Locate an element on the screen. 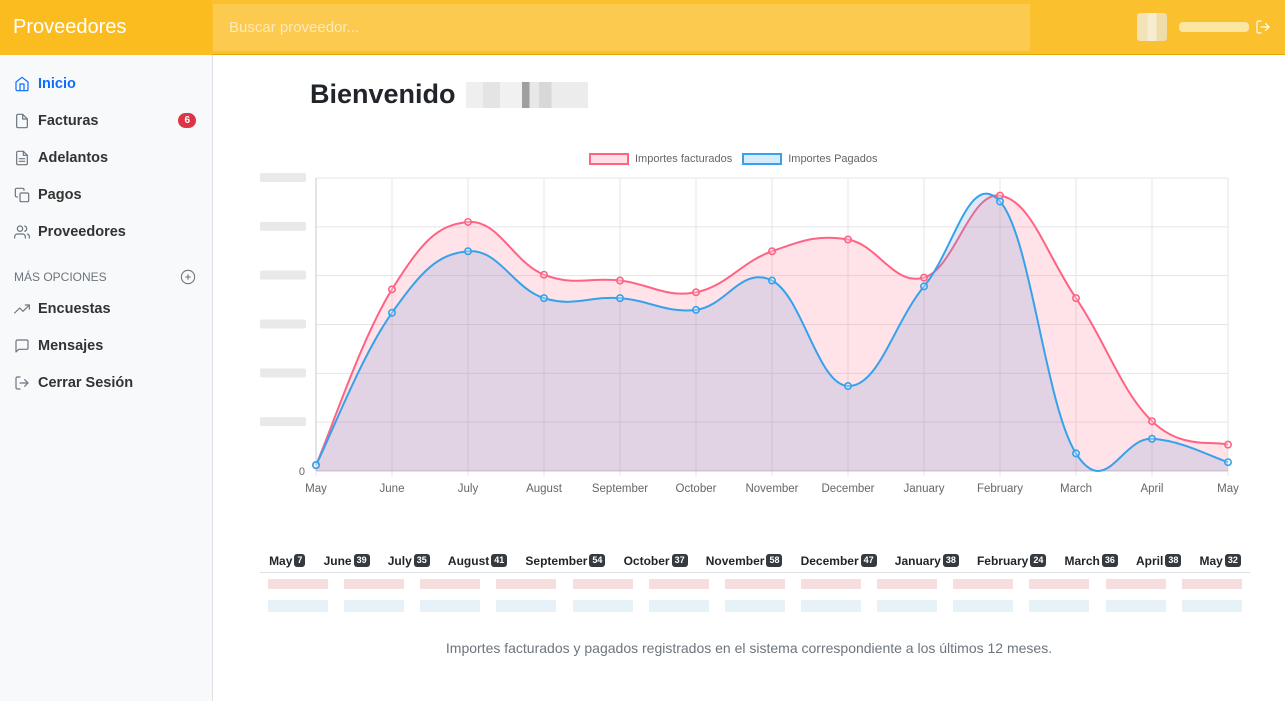 The image size is (1285, 701). summary-month-cell: January 38 is located at coordinates (927, 561).